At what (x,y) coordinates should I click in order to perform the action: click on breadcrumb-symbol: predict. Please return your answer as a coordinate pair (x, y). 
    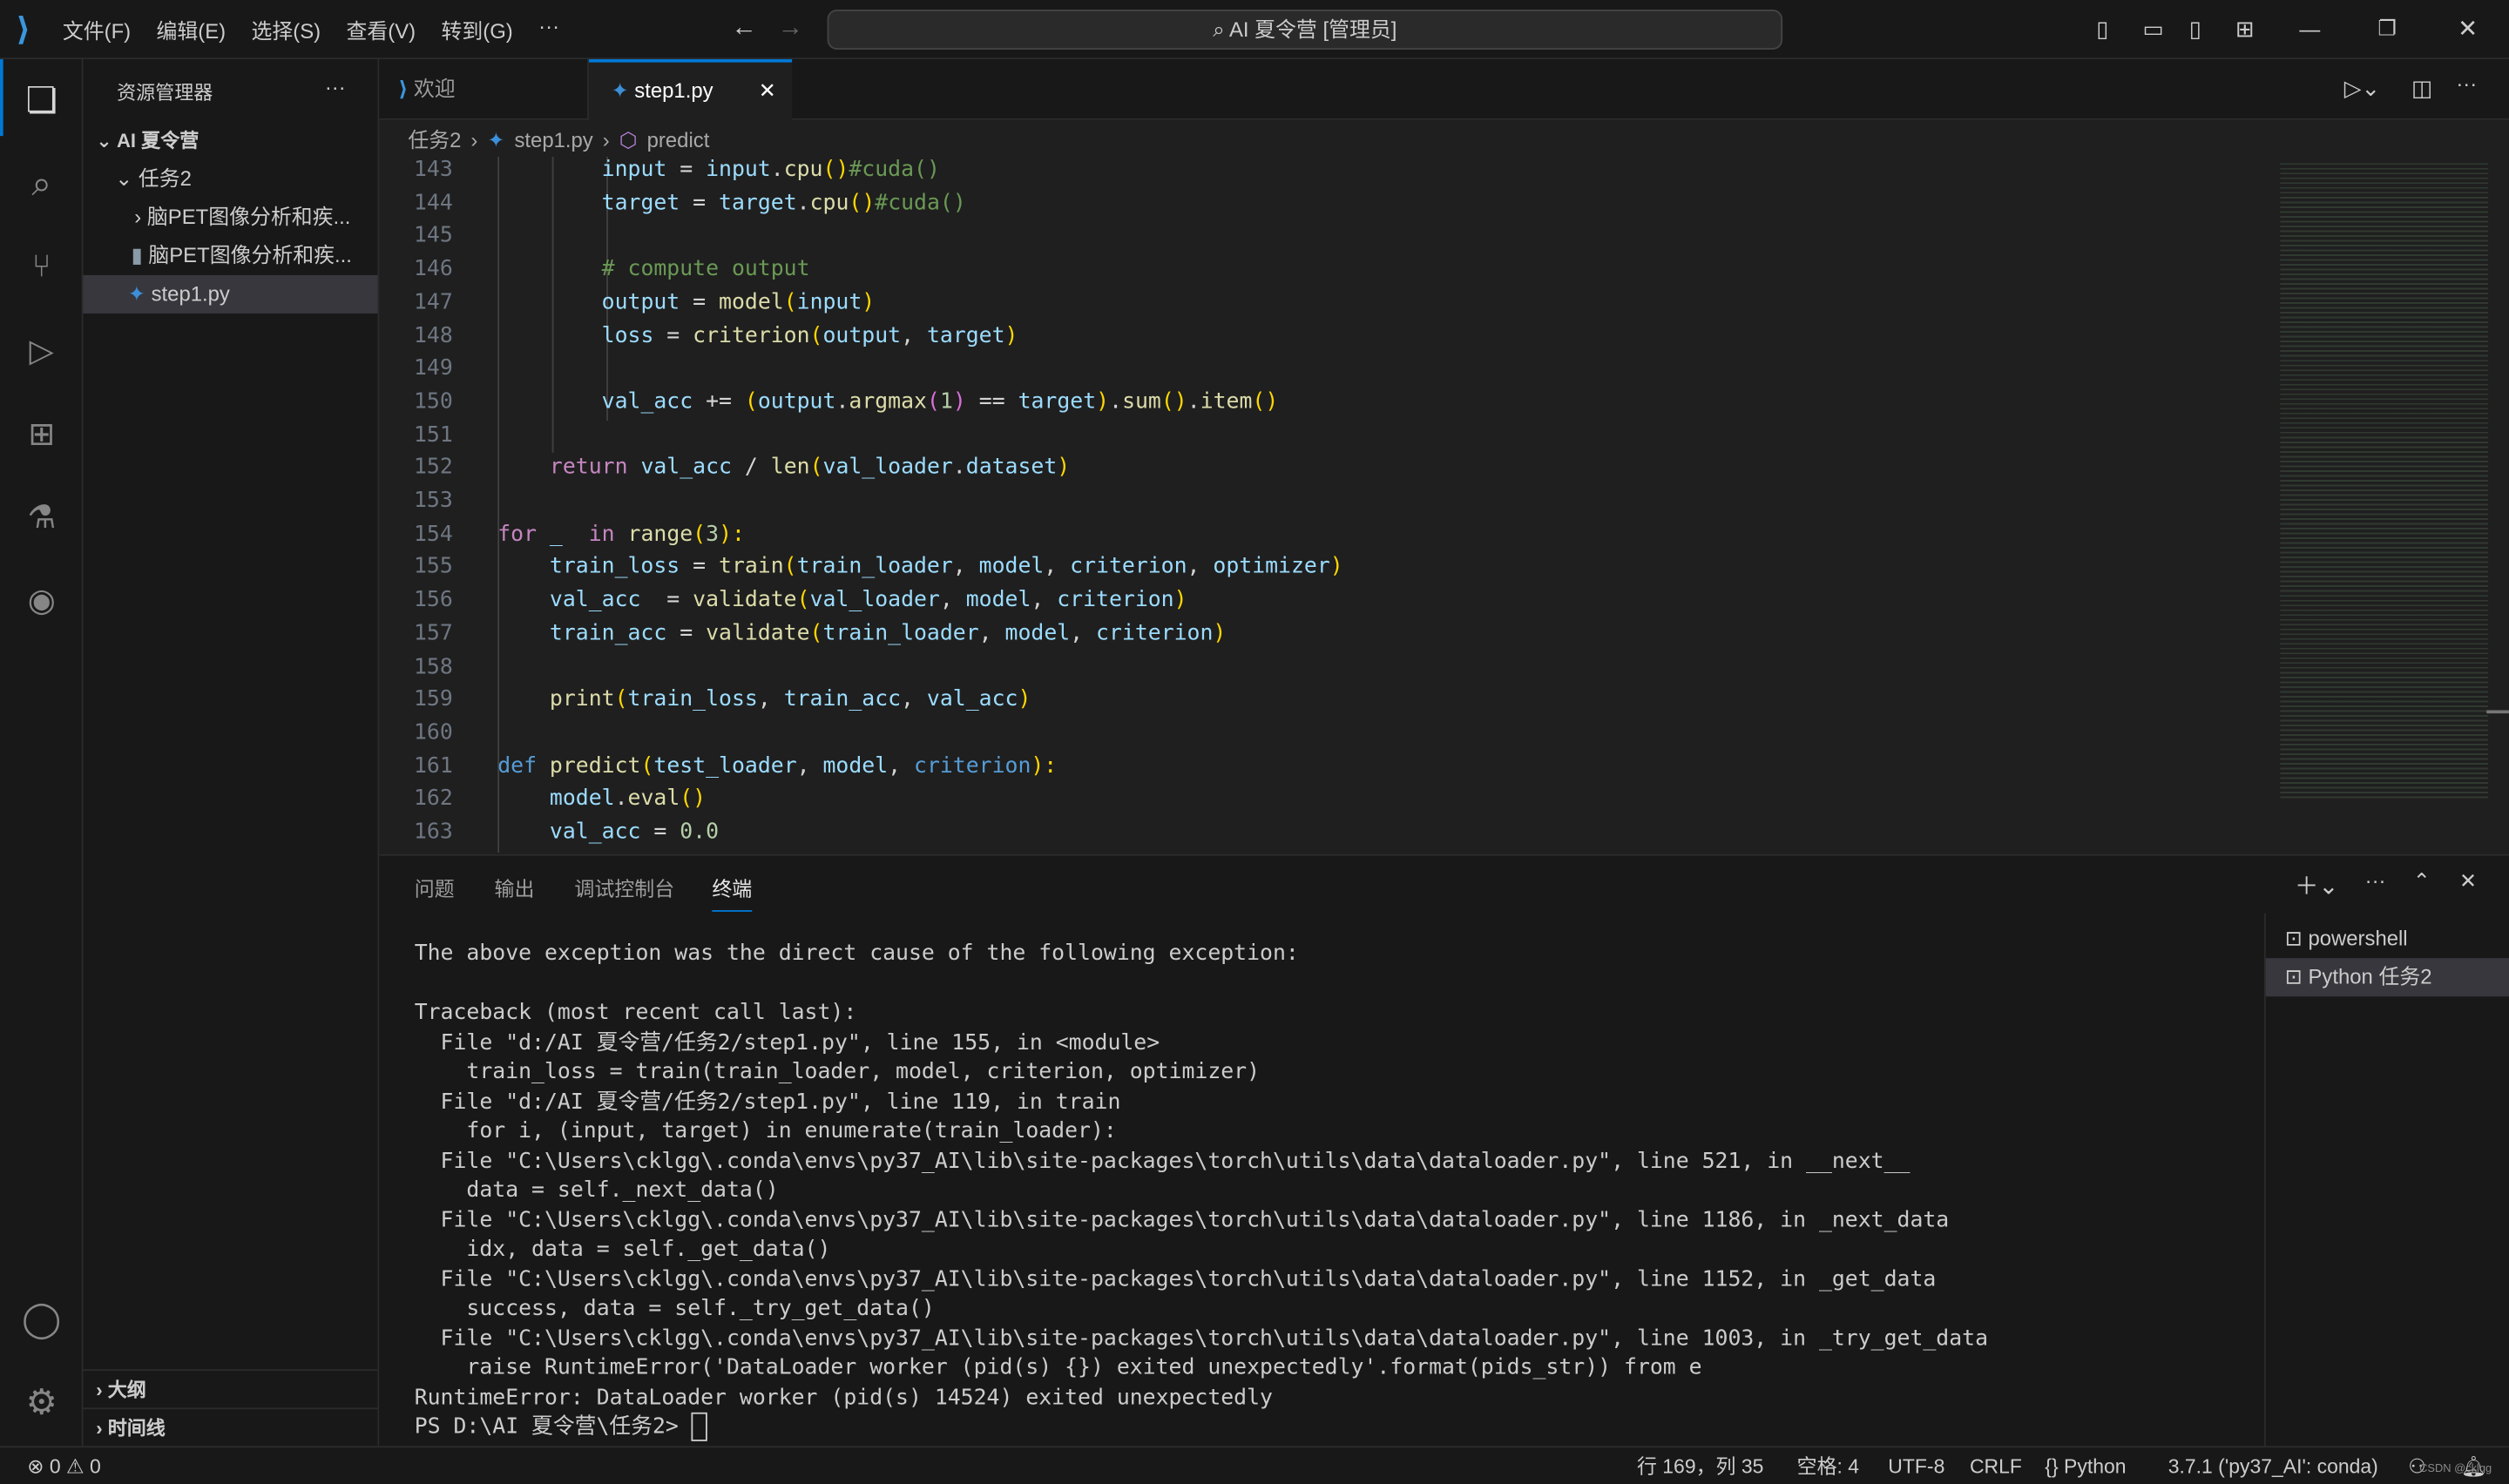
    Looking at the image, I should click on (678, 139).